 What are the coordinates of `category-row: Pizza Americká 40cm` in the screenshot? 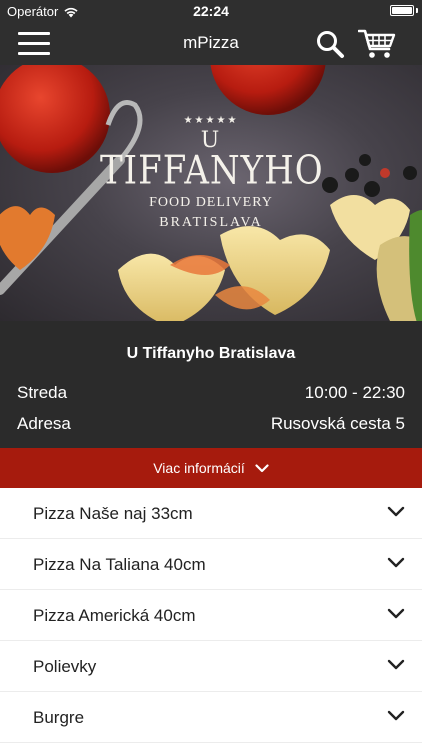 It's located at (211, 615).